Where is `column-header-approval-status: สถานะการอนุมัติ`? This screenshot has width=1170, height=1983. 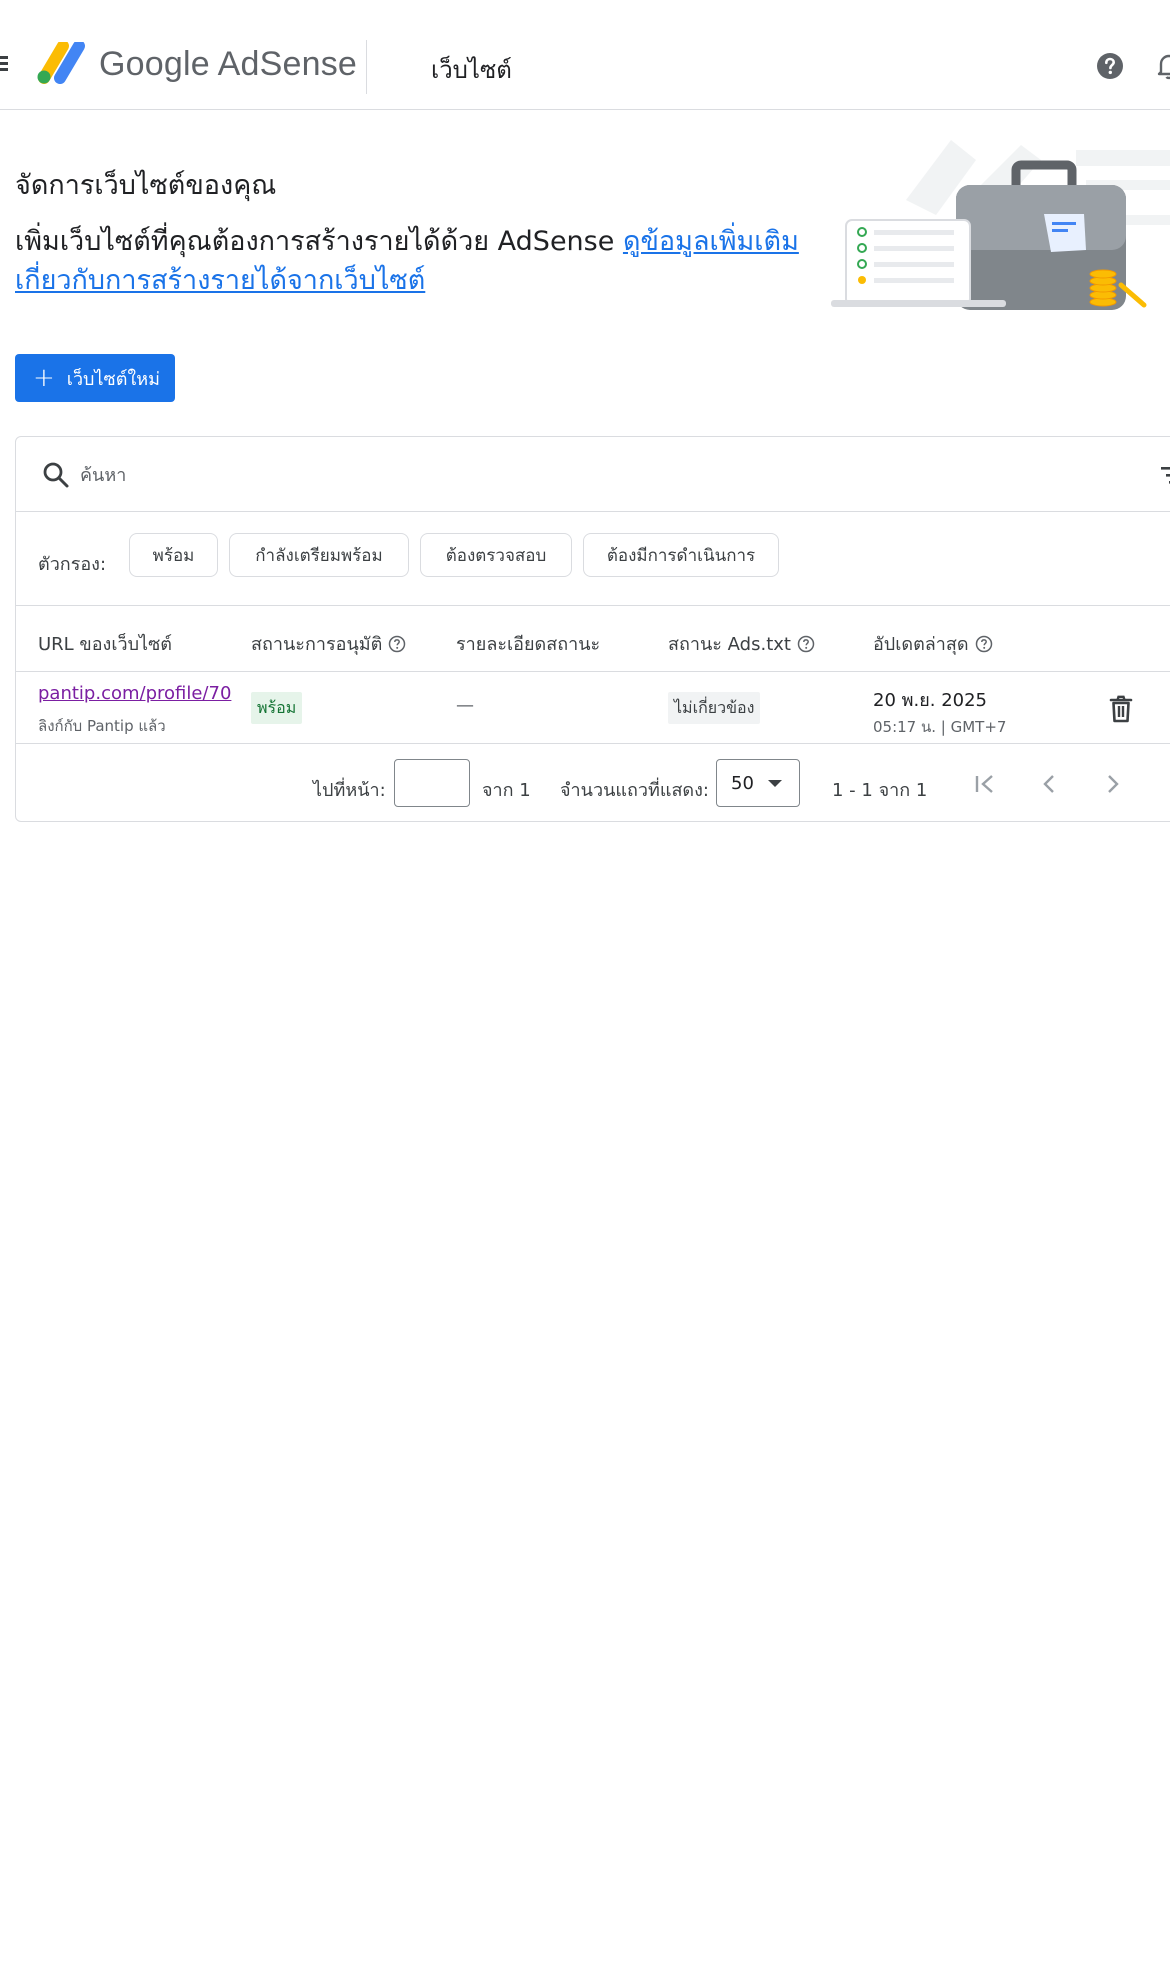 column-header-approval-status: สถานะการอนุมัติ is located at coordinates (328, 643).